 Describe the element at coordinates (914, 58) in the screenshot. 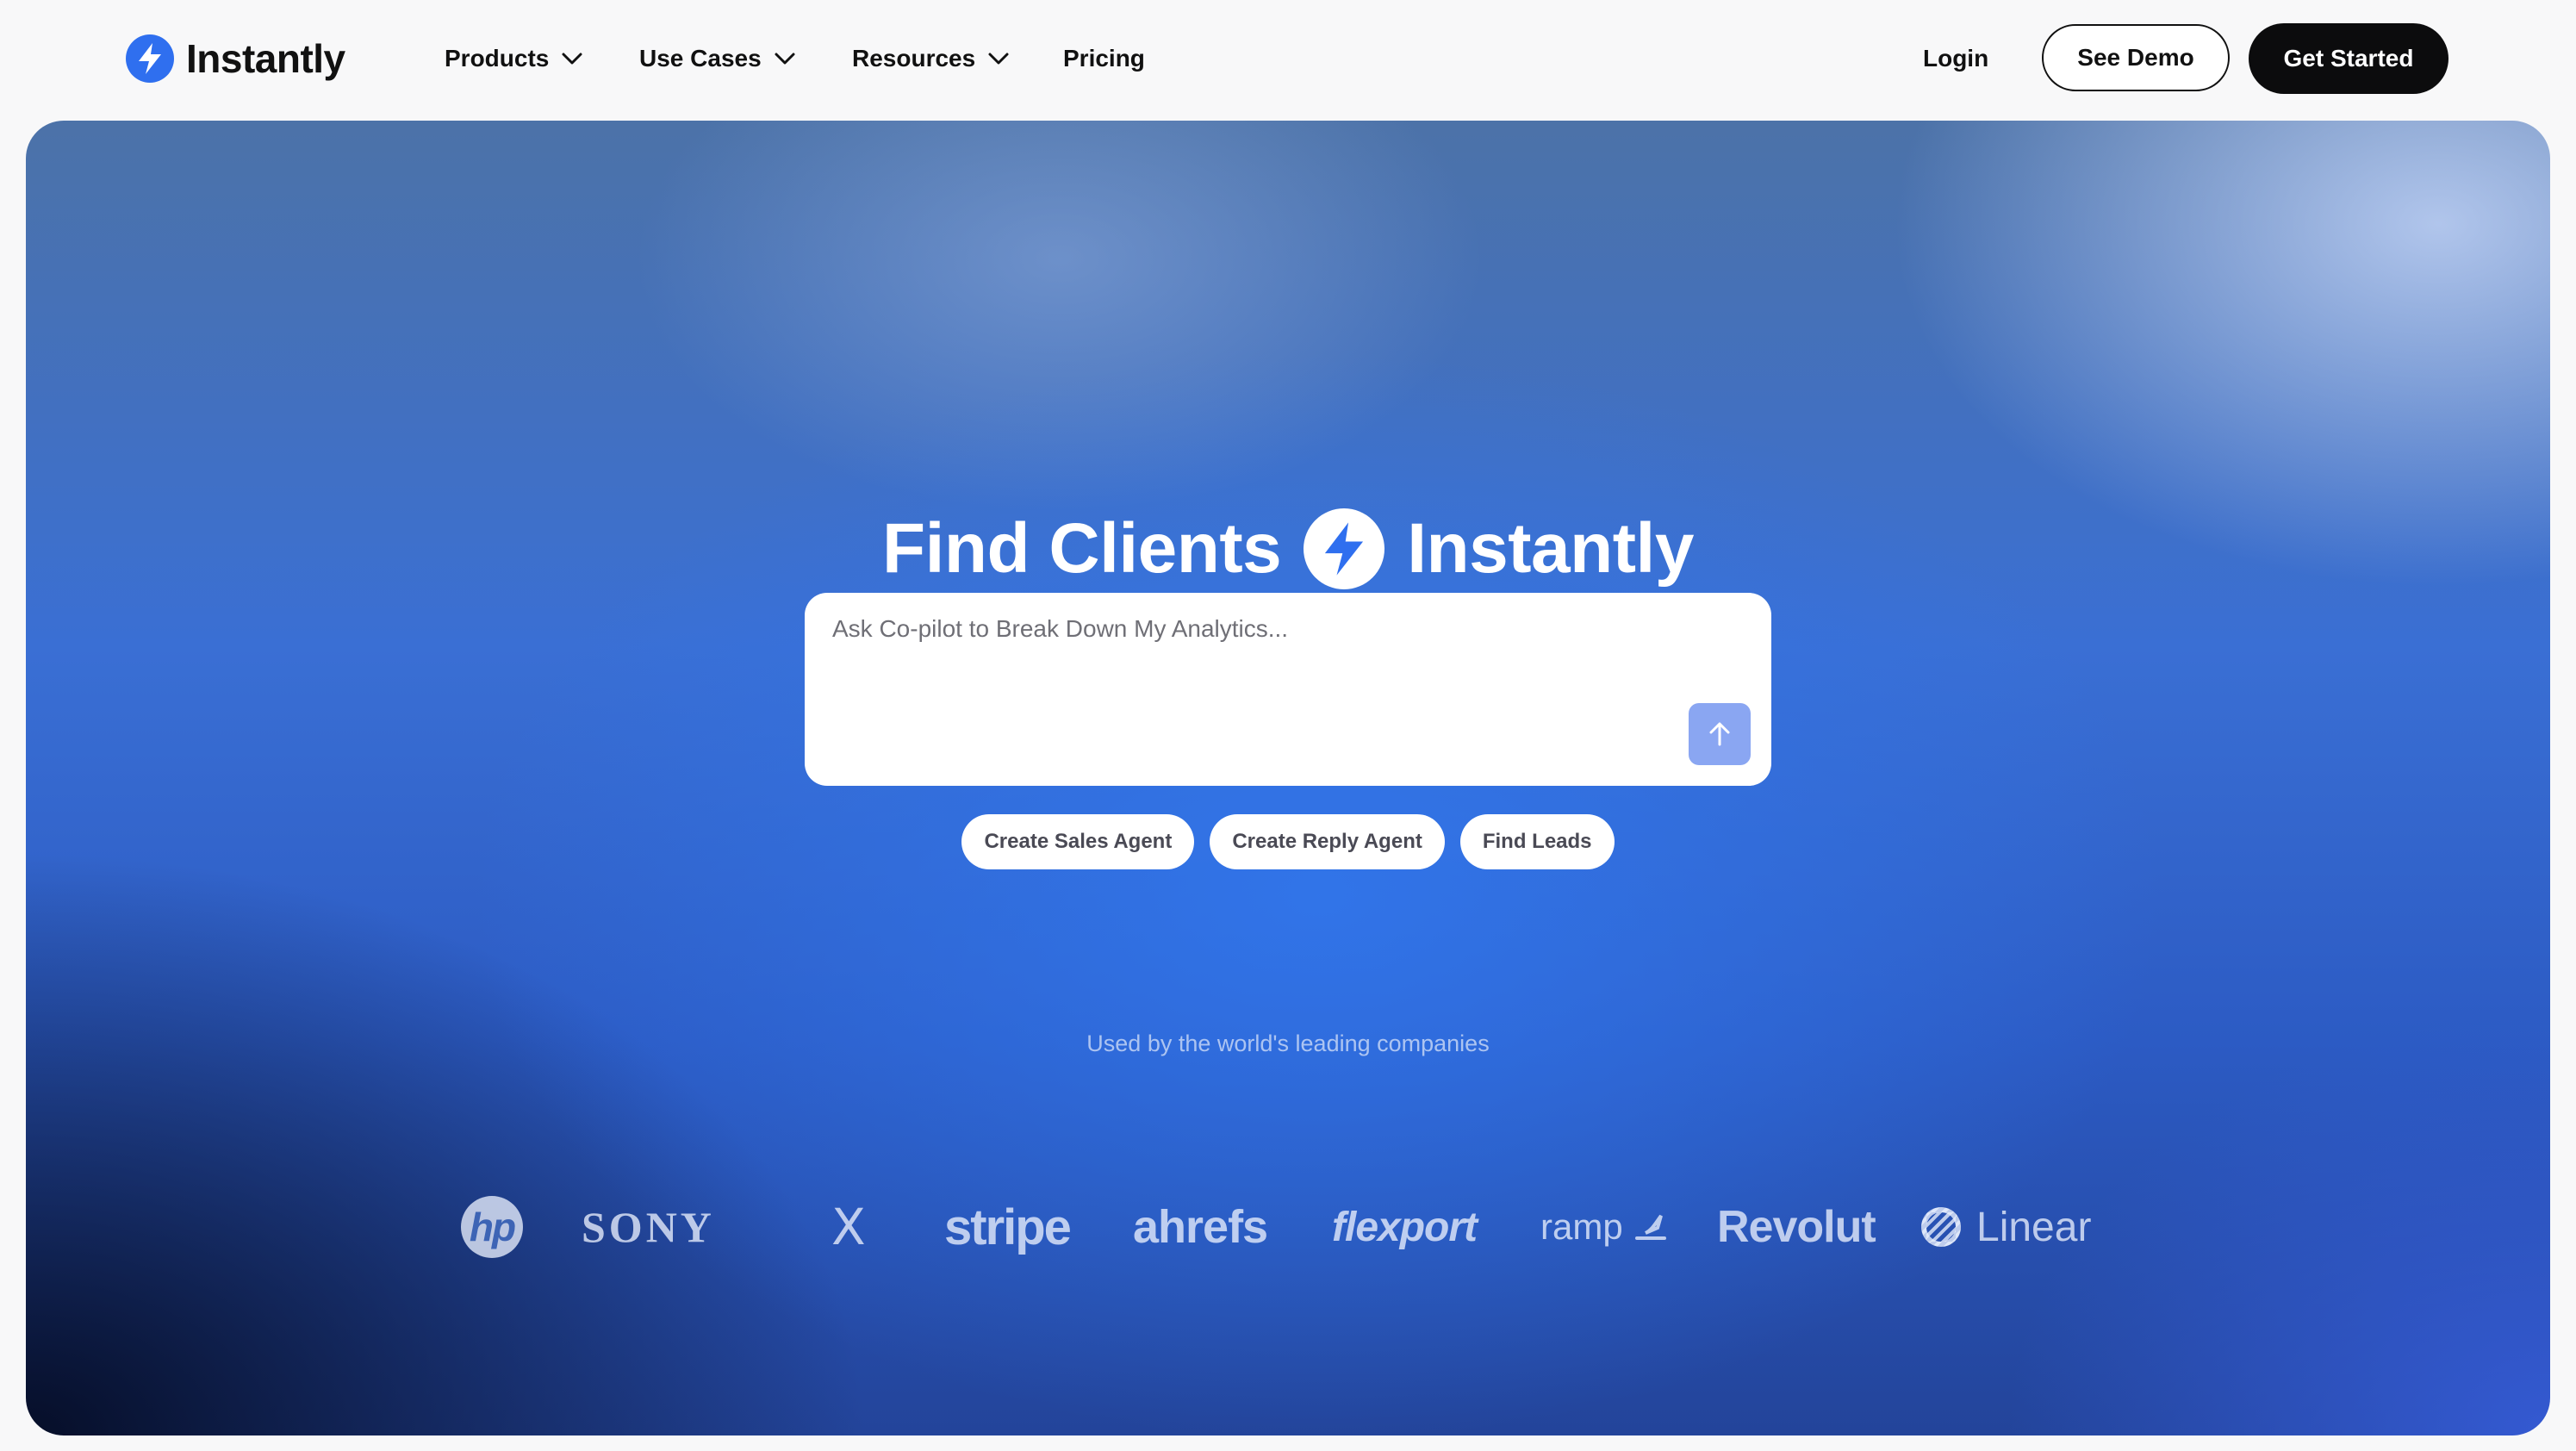

I see `nav-item-label: Resources` at that location.